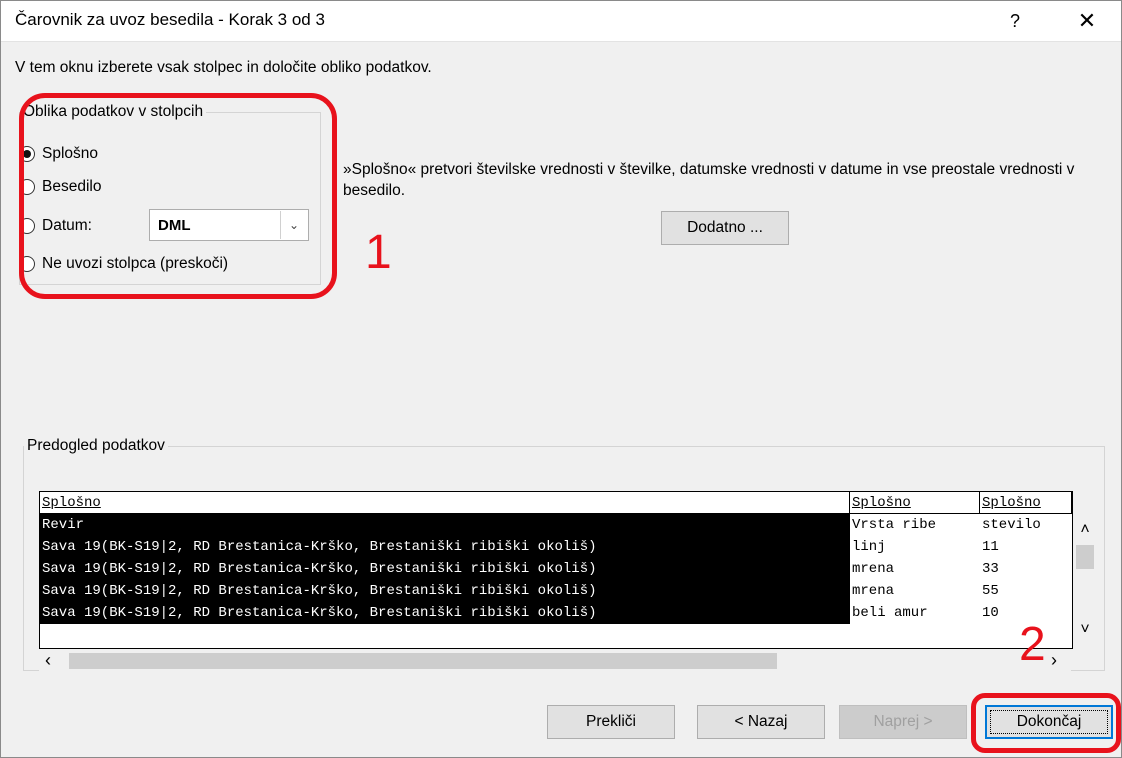 This screenshot has height=758, width=1122. I want to click on table-cell: 11, so click(990, 547).